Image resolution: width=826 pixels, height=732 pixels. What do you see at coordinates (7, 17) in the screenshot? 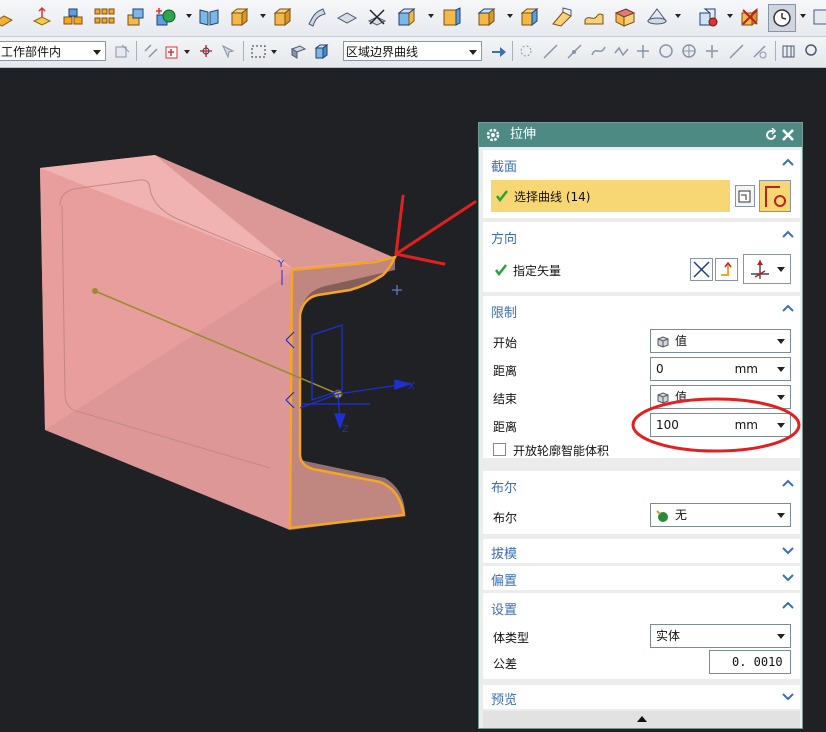
I see `surface-tool-icon` at bounding box center [7, 17].